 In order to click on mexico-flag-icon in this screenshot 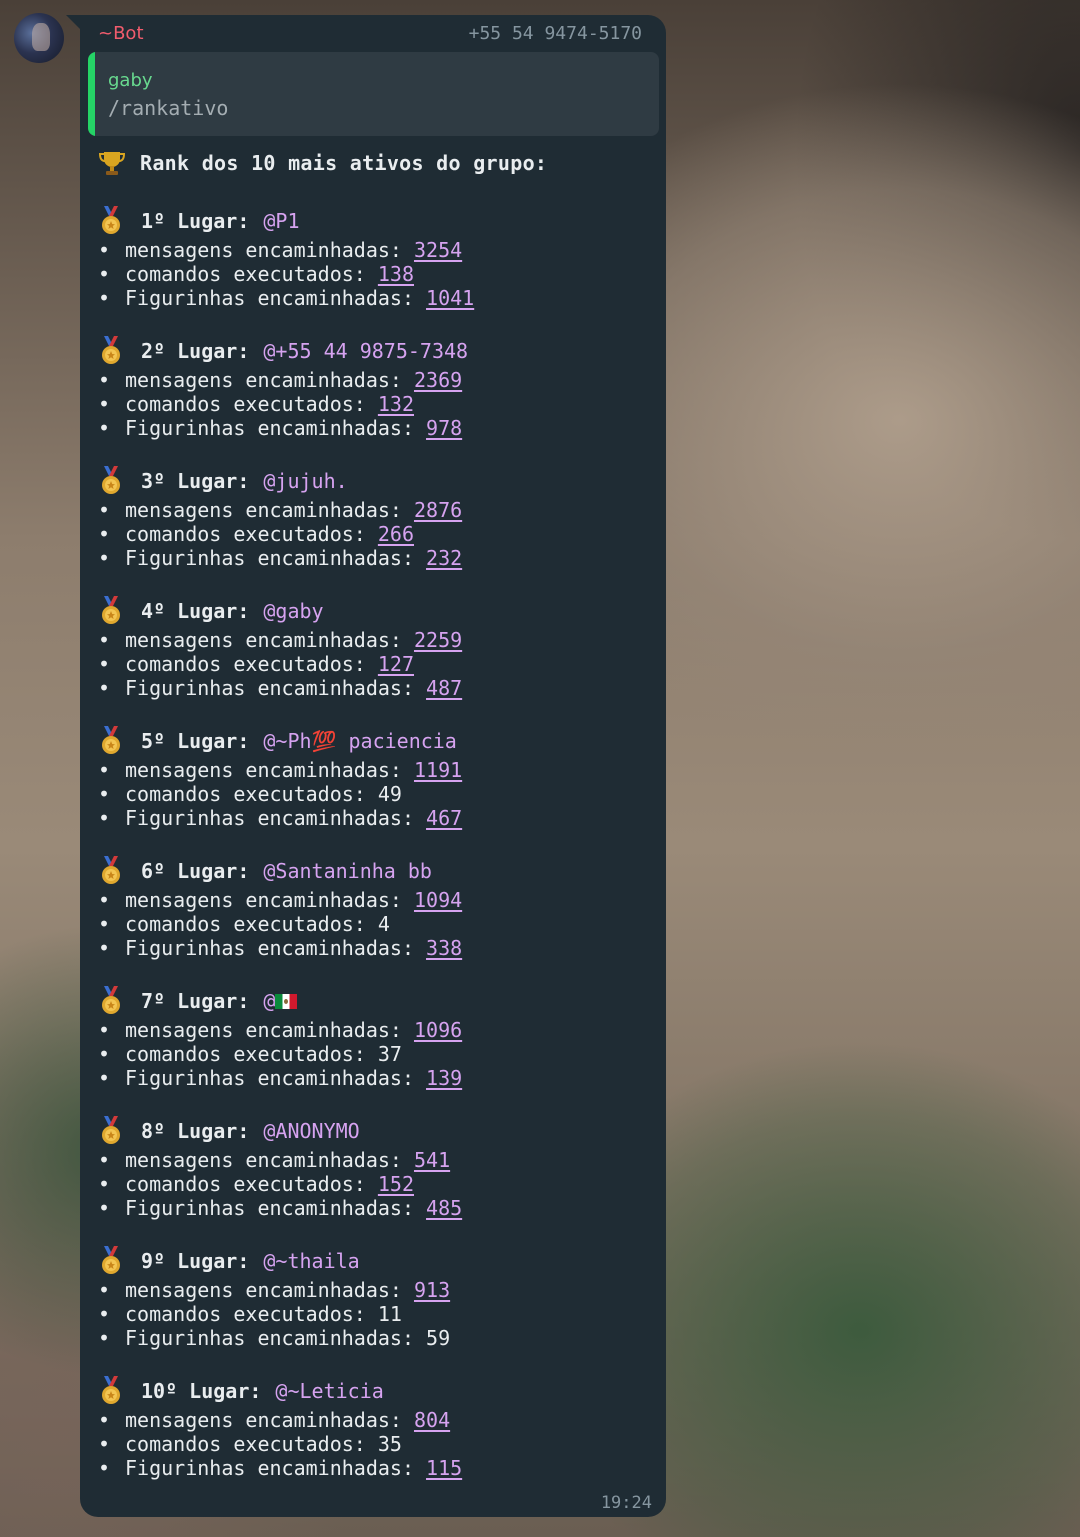, I will do `click(286, 1001)`.